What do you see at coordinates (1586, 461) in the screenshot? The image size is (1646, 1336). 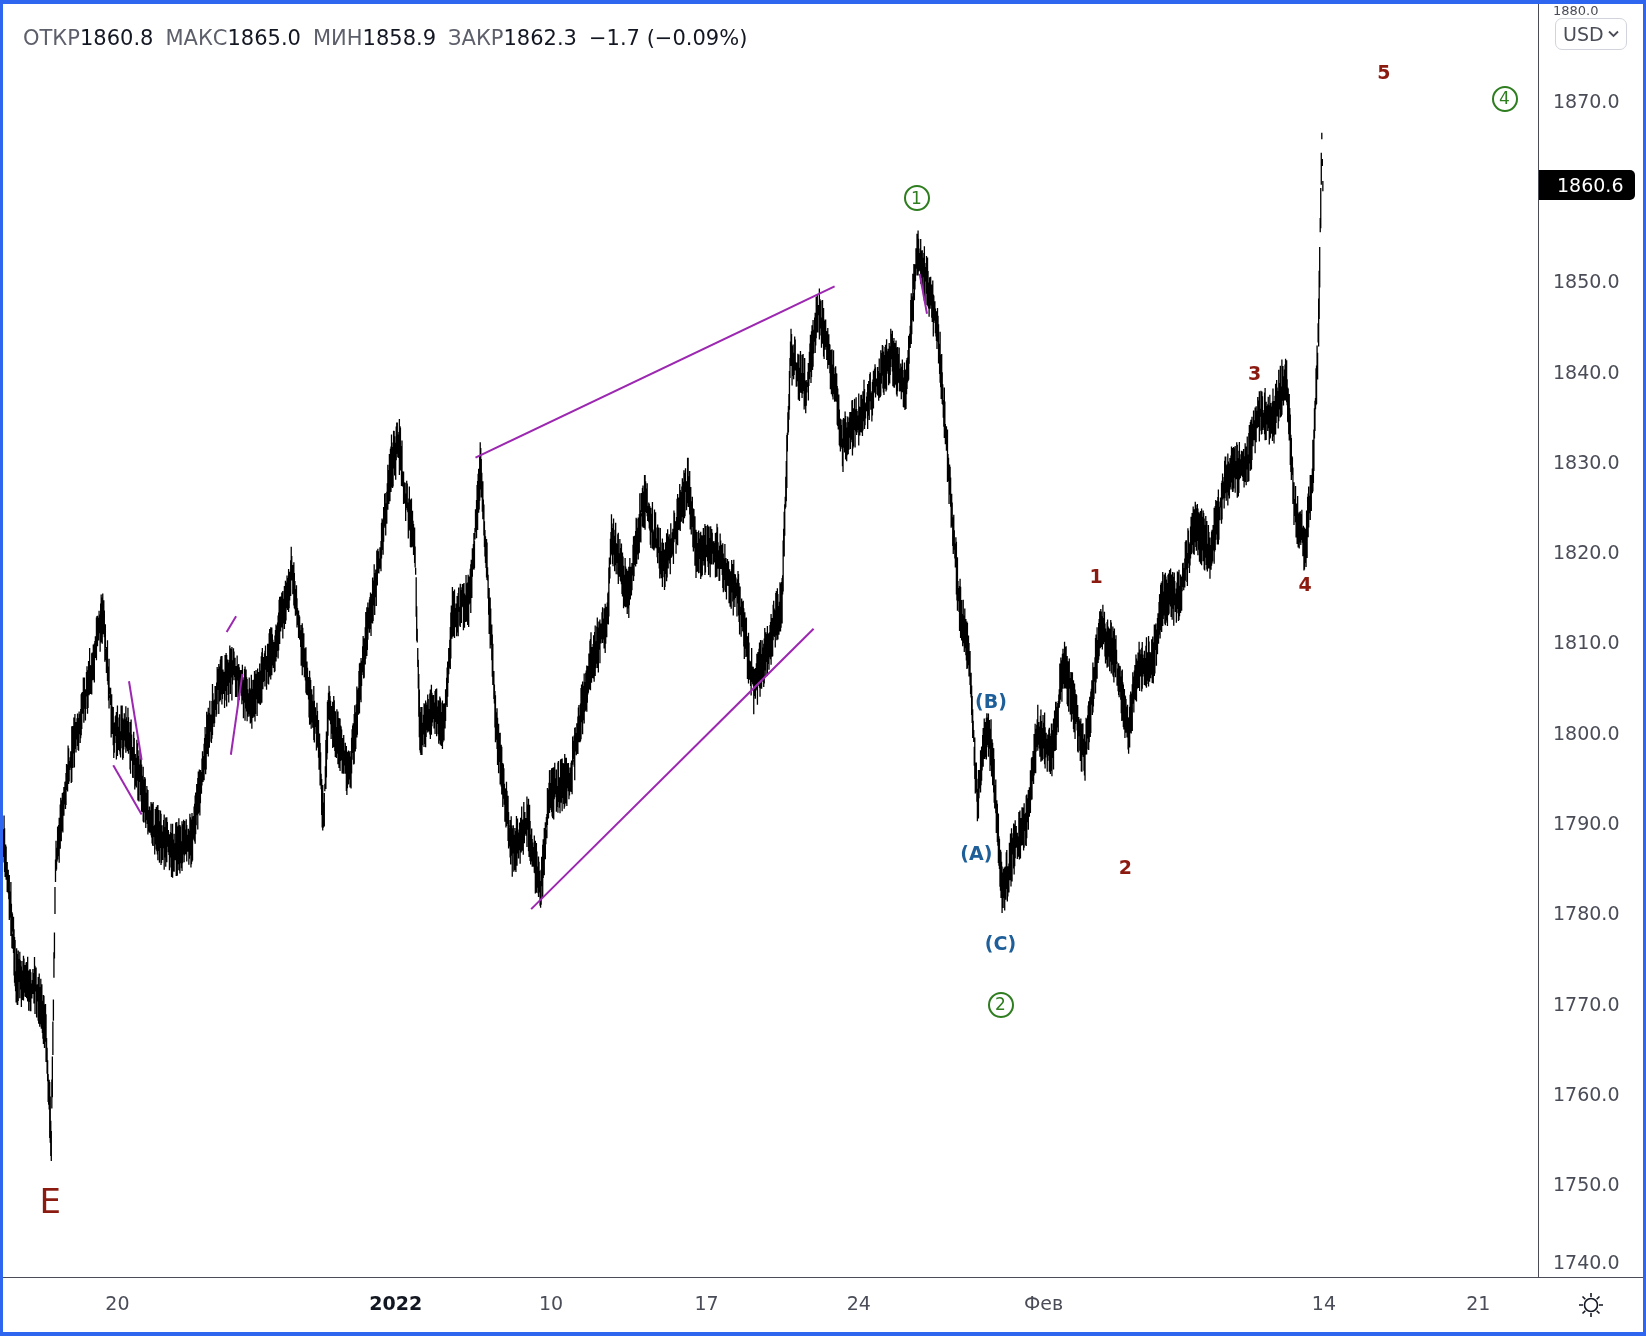 I see `price-label: 1830.0` at bounding box center [1586, 461].